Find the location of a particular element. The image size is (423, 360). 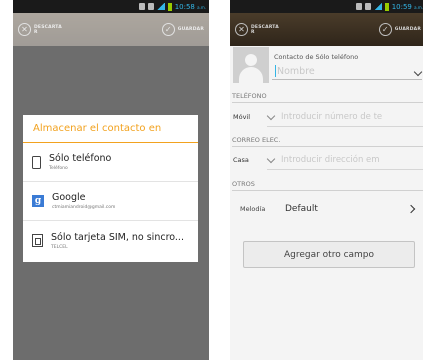

option-sim-only: Sólo tarjeta SIM, no sincro... TELCEL is located at coordinates (110, 240).